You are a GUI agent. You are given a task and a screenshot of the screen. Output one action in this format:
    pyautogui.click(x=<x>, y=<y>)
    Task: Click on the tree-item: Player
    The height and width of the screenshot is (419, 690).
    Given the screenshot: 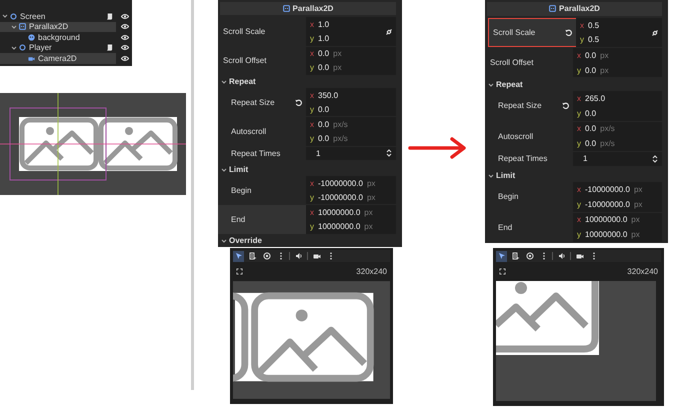 What is the action you would take?
    pyautogui.click(x=58, y=47)
    